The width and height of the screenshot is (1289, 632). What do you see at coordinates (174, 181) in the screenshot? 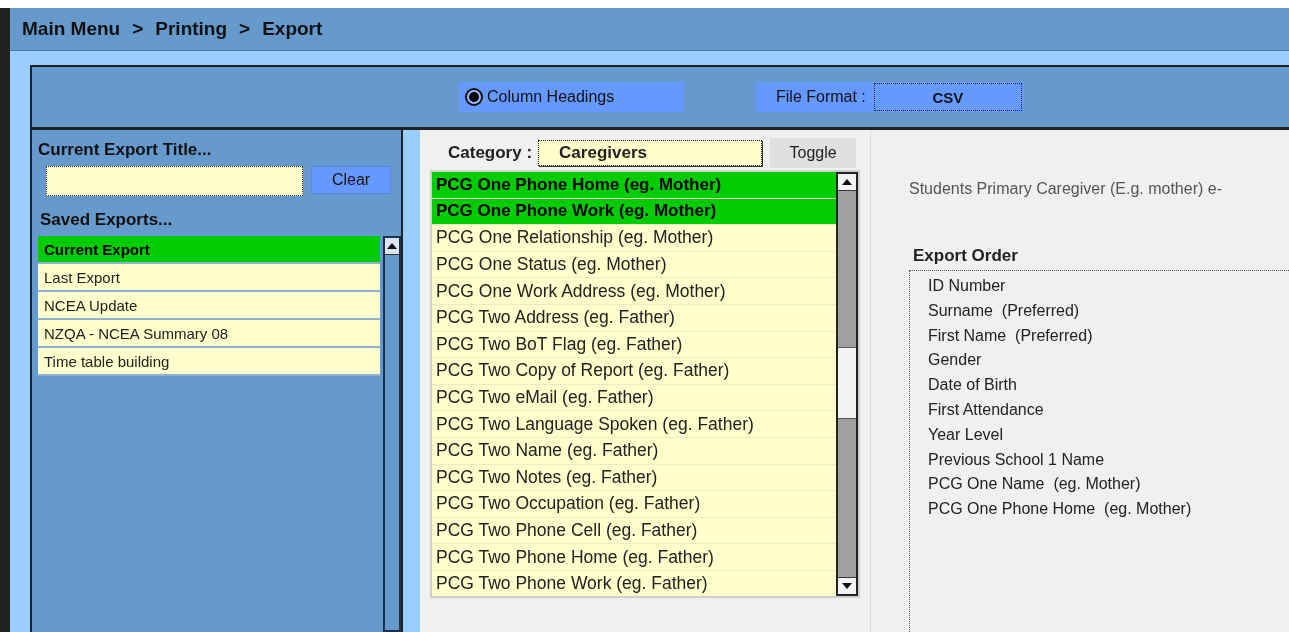
I see `export-title-field` at bounding box center [174, 181].